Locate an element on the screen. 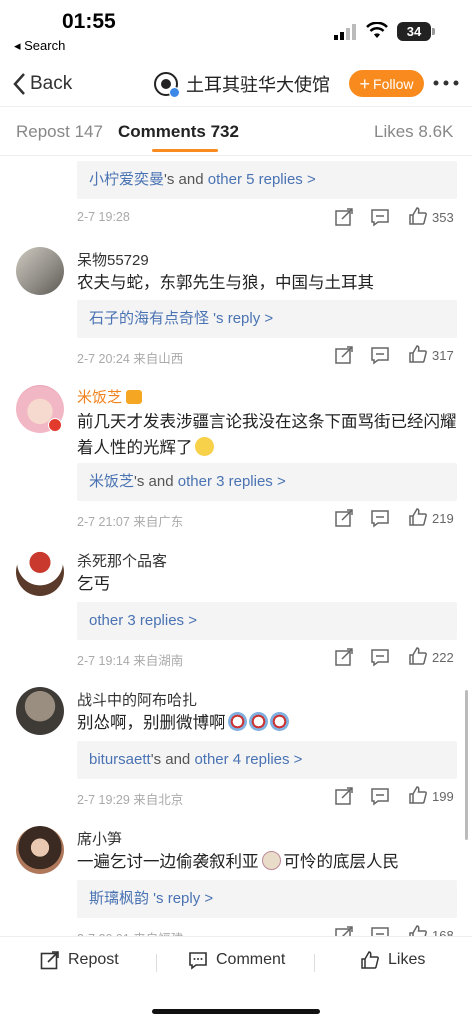 The image size is (472, 1024). reply-user: 斯璃枫韵 is located at coordinates (119, 898).